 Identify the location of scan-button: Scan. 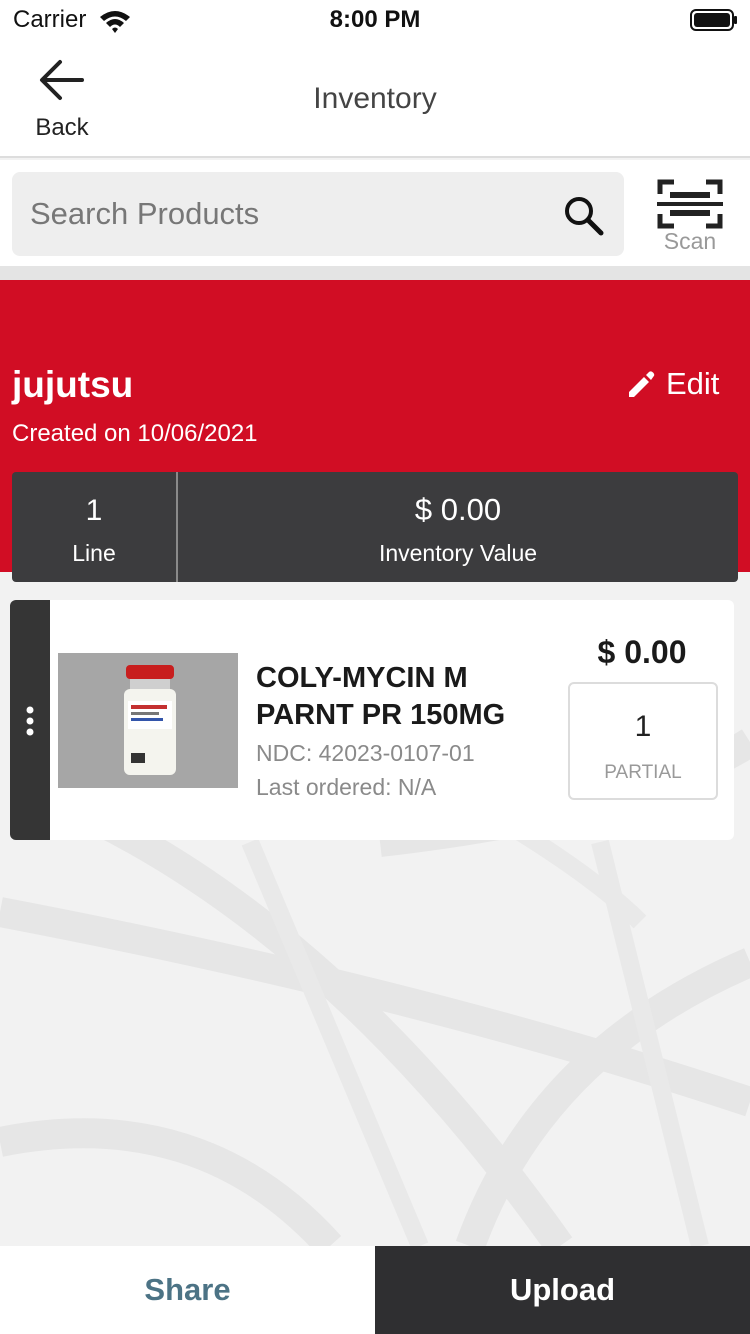
(690, 216).